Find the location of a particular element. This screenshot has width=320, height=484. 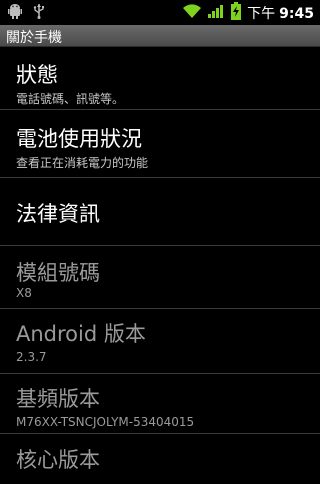

list-item-kernel-version: 核心版本 is located at coordinates (160, 459).